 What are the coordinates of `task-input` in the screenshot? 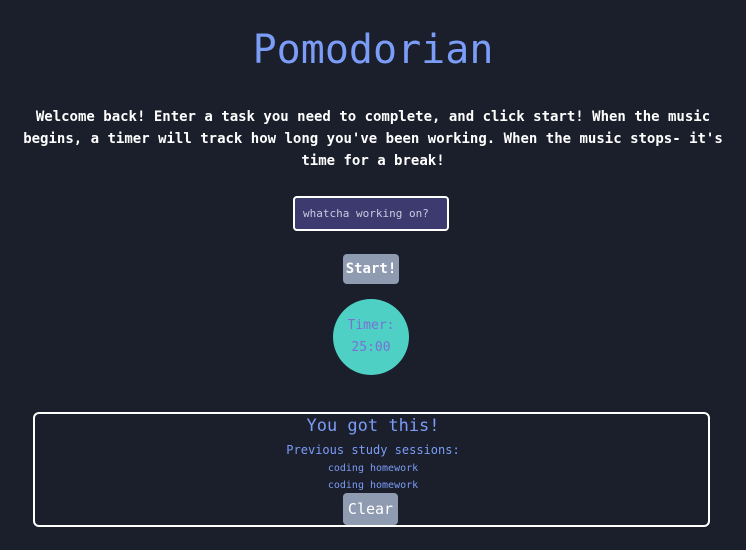 It's located at (371, 213).